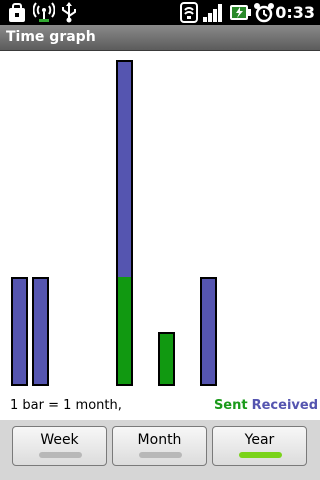 The image size is (320, 480). What do you see at coordinates (66, 405) in the screenshot?
I see `chart-caption: 1 bar = 1 month,` at bounding box center [66, 405].